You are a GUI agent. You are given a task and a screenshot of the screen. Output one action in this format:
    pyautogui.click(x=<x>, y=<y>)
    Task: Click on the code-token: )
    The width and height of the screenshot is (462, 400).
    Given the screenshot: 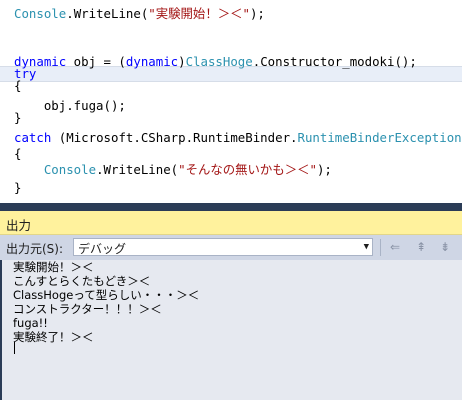 What is the action you would take?
    pyautogui.click(x=182, y=61)
    